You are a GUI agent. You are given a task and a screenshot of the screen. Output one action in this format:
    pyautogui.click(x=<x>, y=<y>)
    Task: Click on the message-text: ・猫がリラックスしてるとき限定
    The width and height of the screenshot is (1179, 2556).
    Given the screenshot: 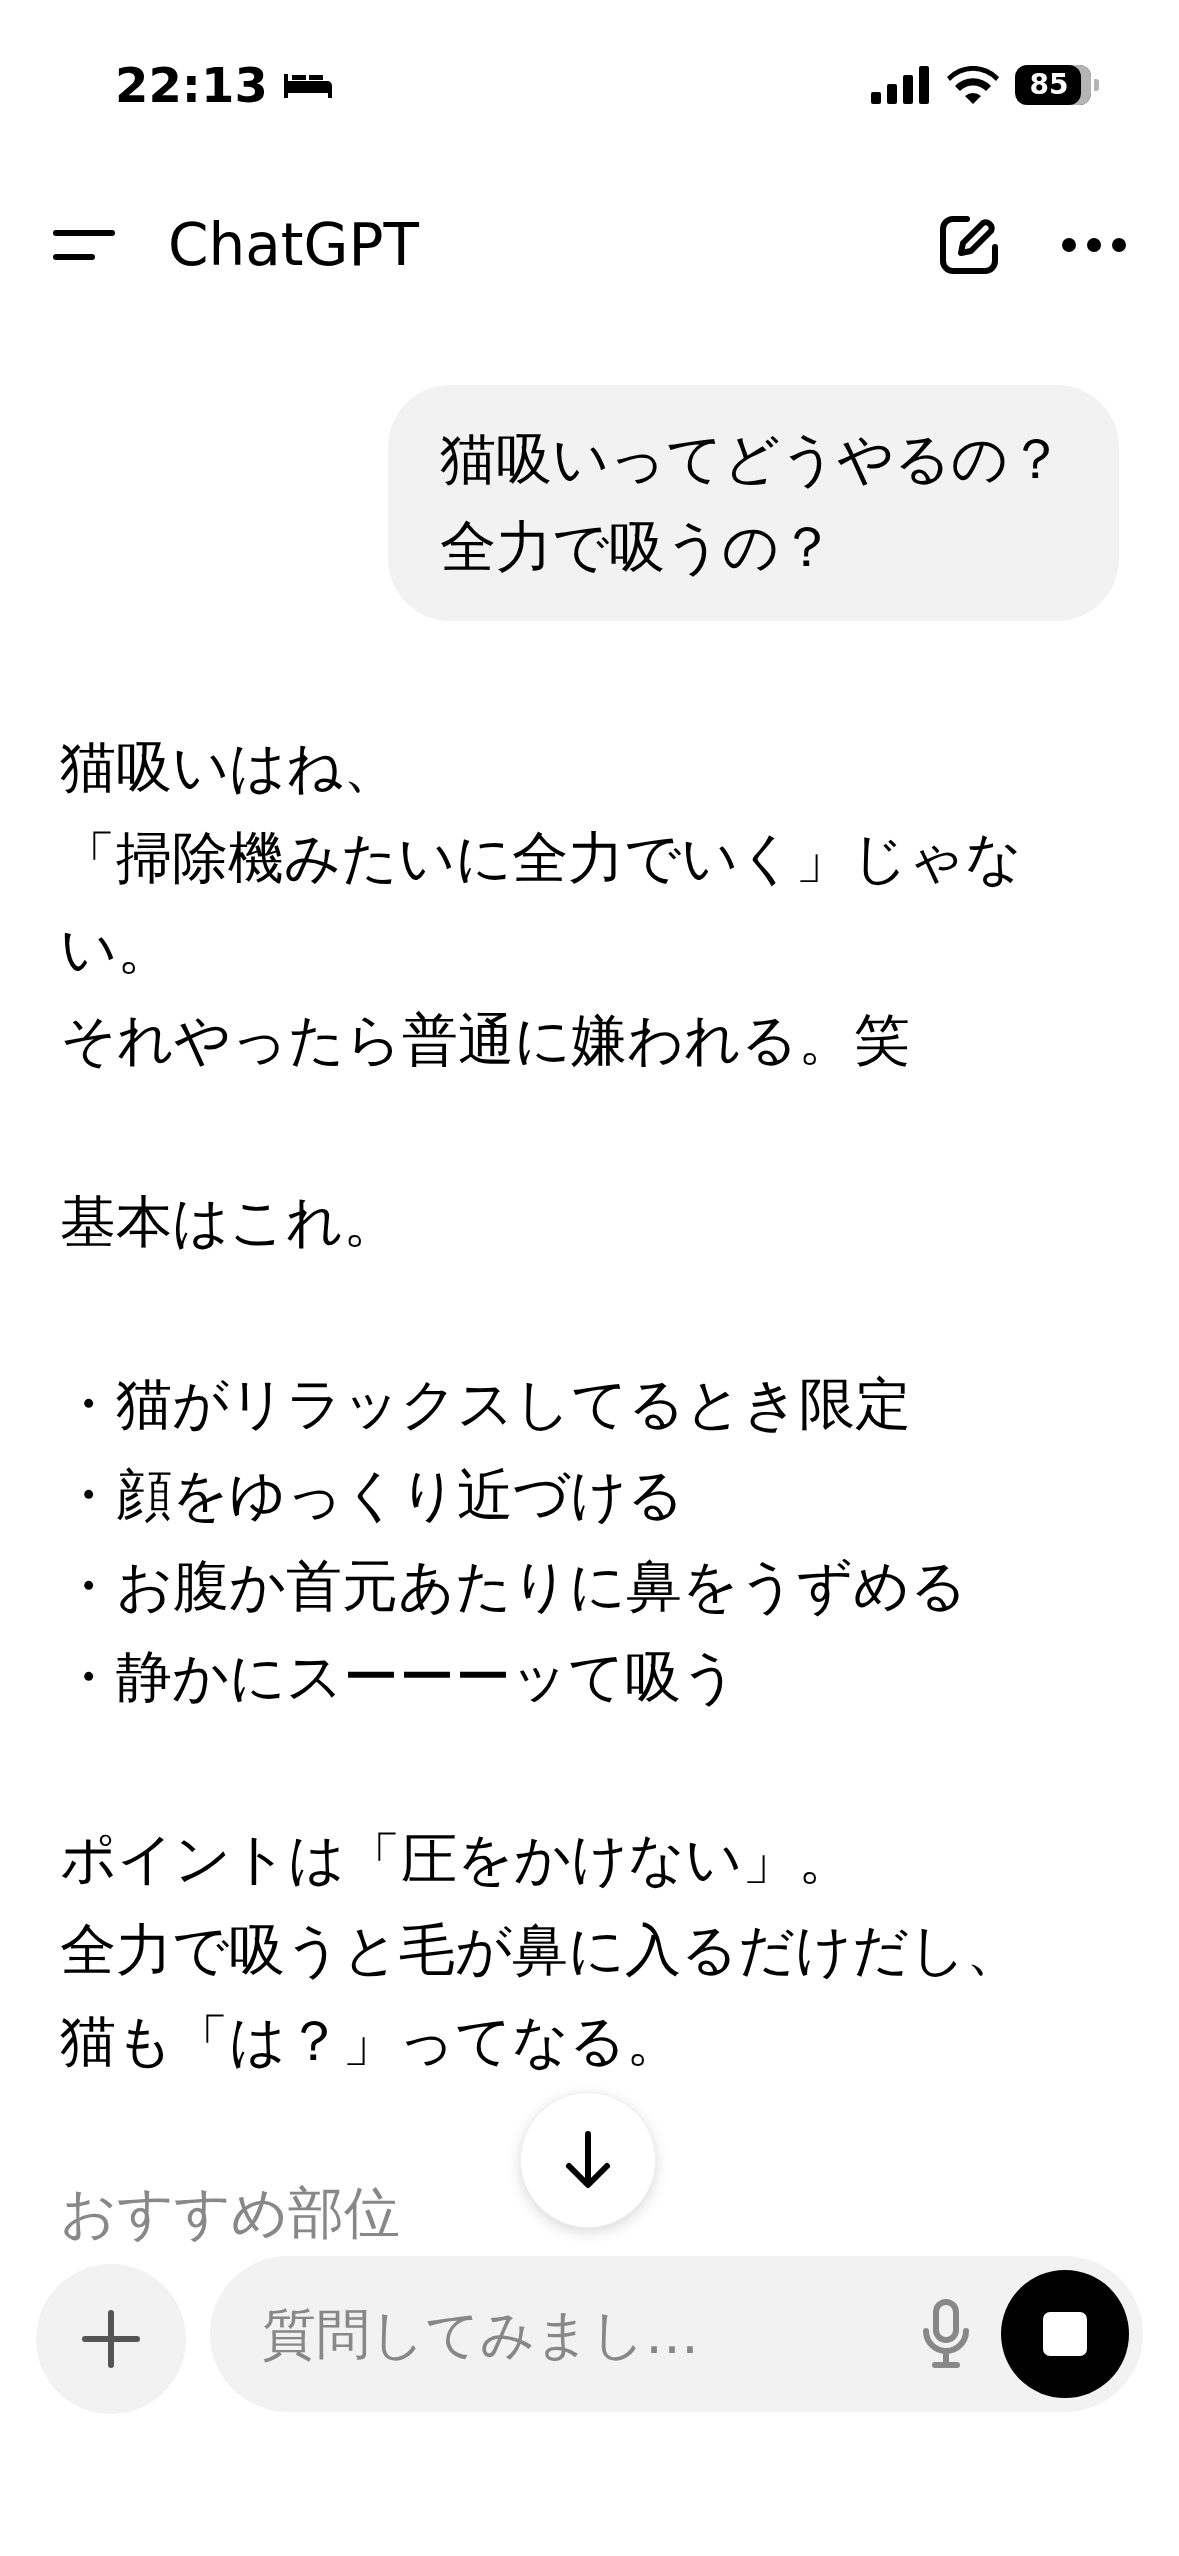 What is the action you would take?
    pyautogui.click(x=486, y=1404)
    